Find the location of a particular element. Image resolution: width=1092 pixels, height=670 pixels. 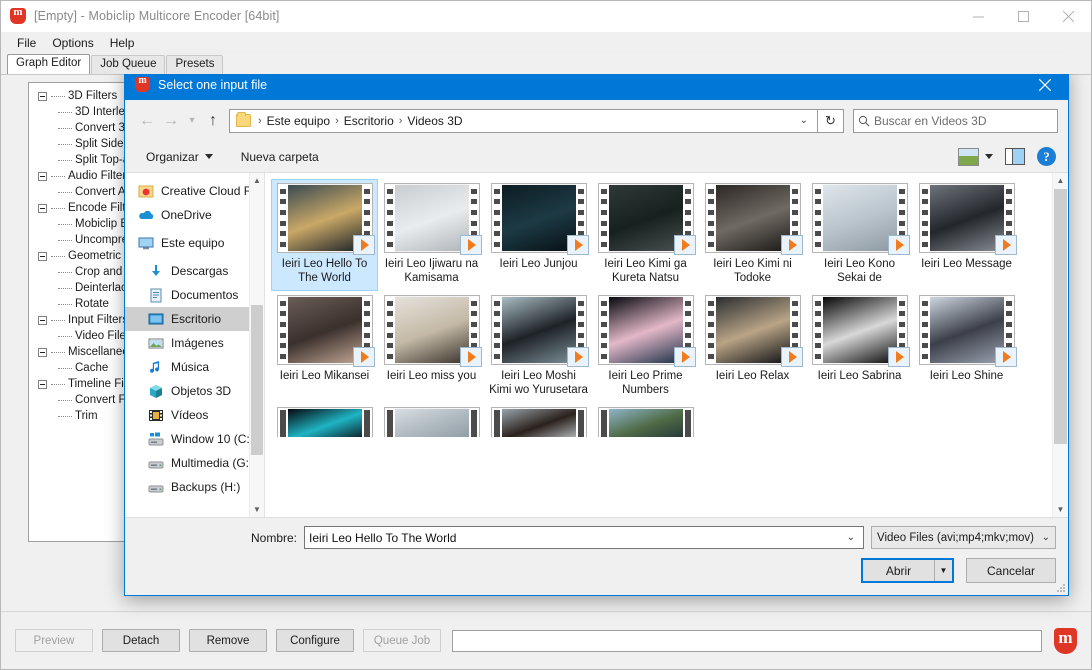

maximize-icon is located at coordinates (1023, 16).